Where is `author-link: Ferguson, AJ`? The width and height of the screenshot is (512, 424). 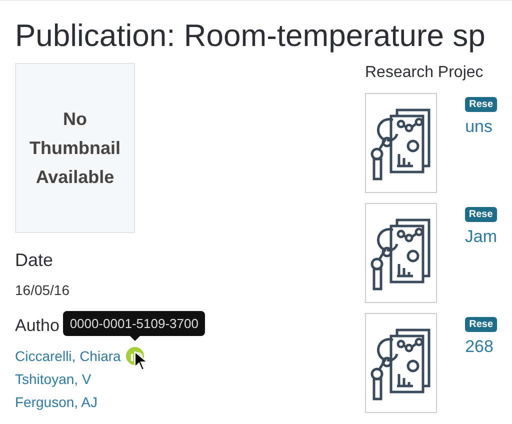 author-link: Ferguson, AJ is located at coordinates (56, 402).